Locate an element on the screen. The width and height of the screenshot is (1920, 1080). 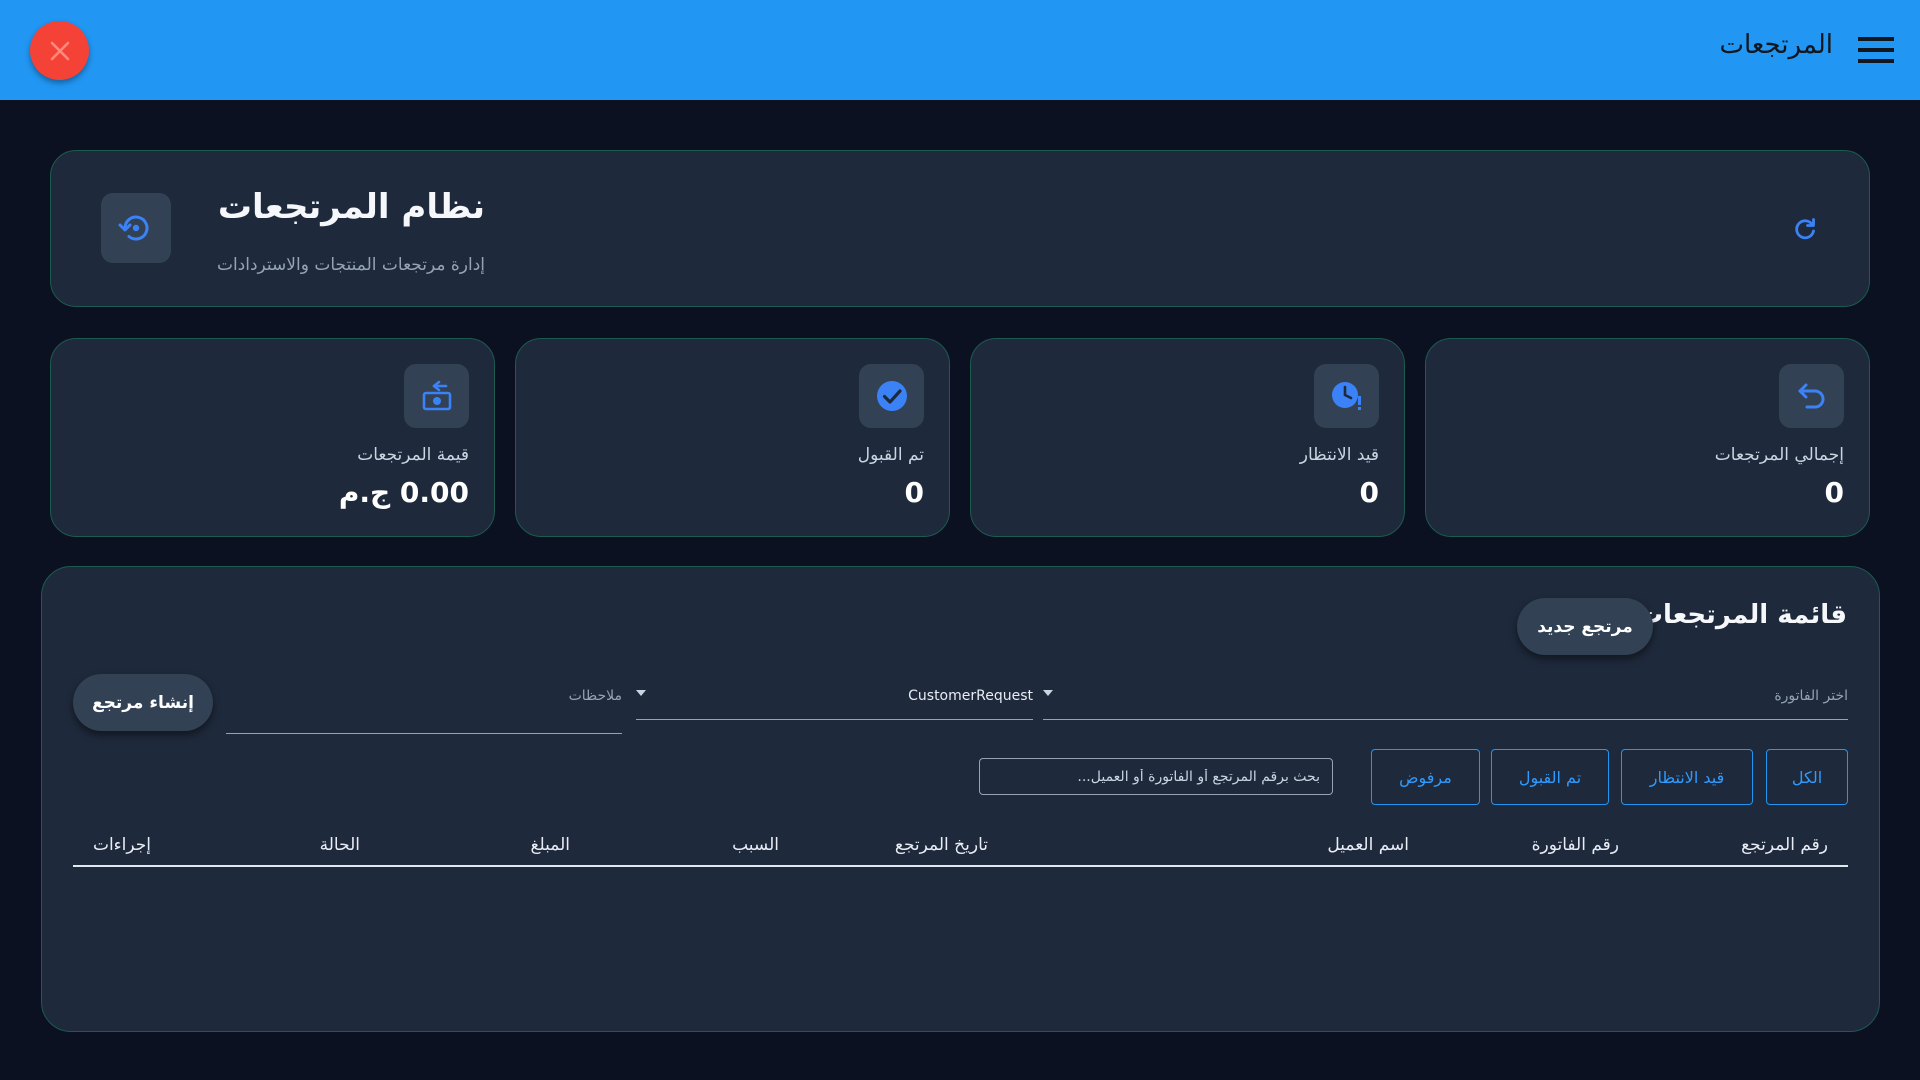
column-header-customer-name: اسم العميل is located at coordinates (1368, 845).